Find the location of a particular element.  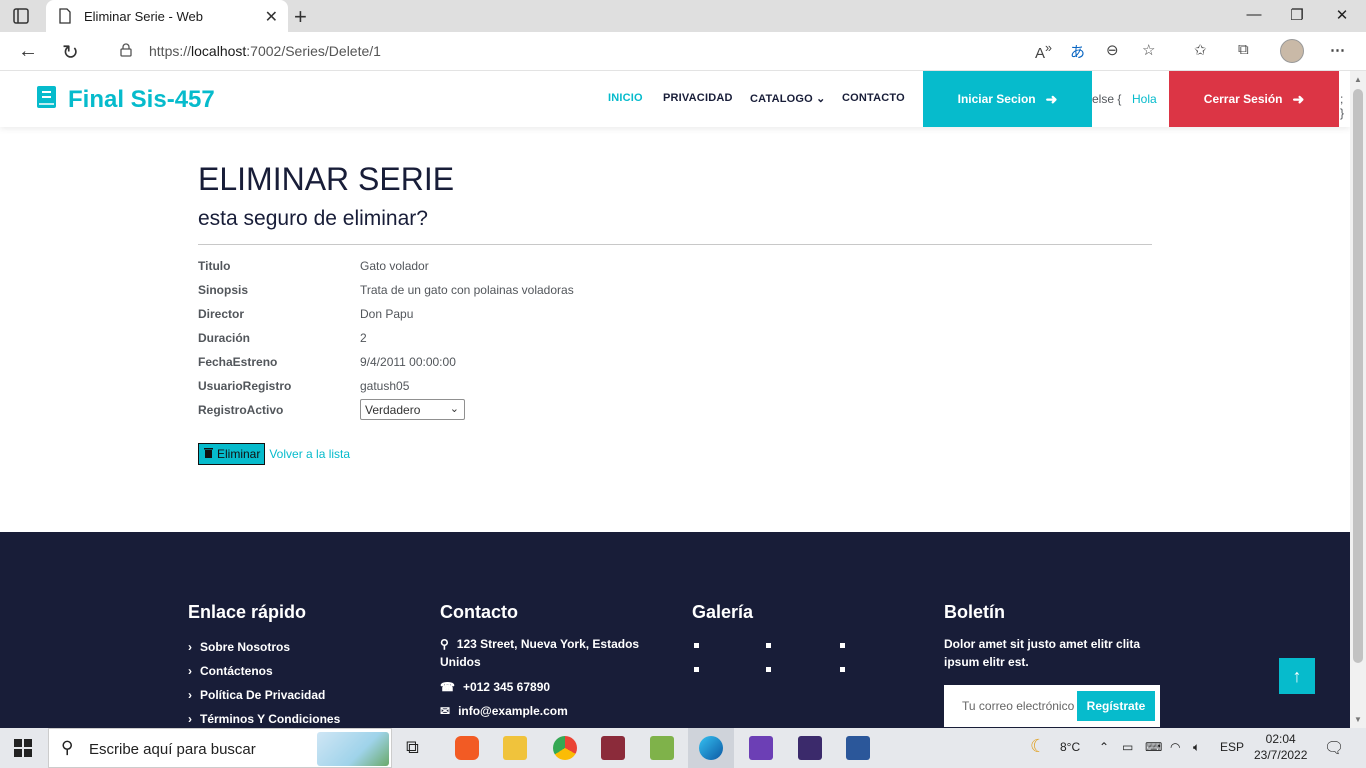

gallery-grid is located at coordinates (792, 655).